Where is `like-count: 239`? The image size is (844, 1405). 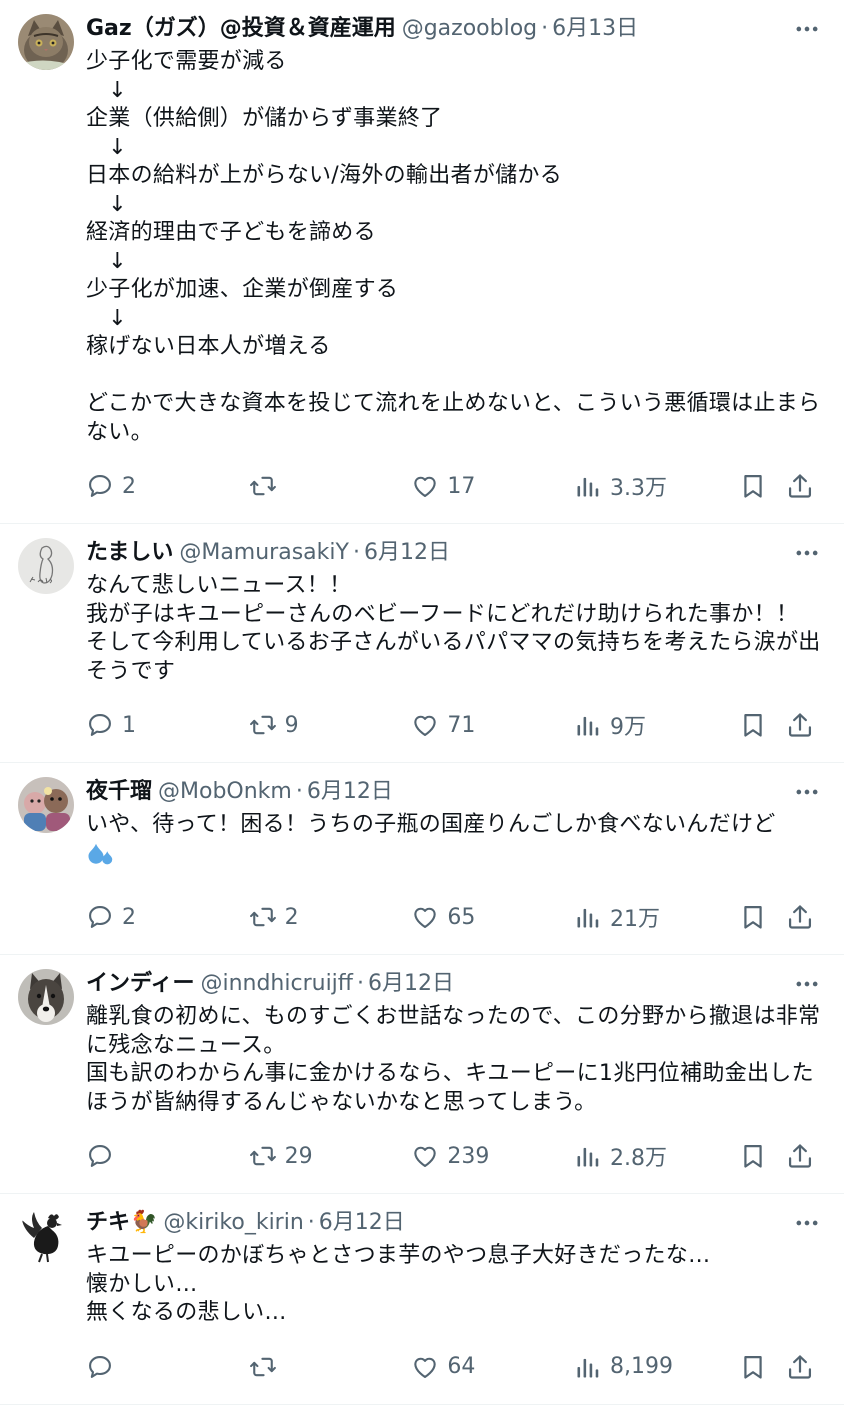
like-count: 239 is located at coordinates (468, 1156).